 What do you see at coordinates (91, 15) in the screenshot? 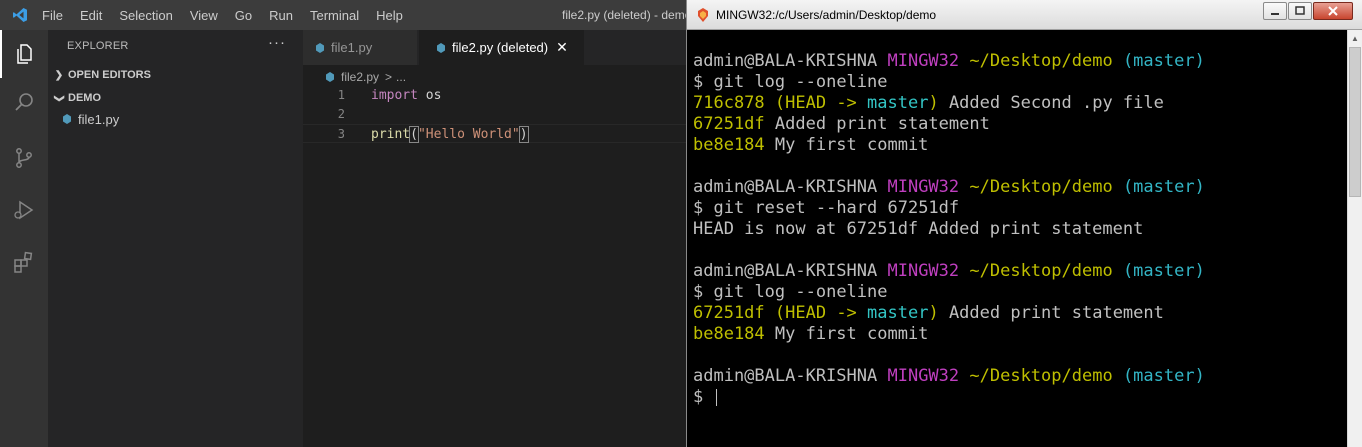
I see `menu-edit: Edit` at bounding box center [91, 15].